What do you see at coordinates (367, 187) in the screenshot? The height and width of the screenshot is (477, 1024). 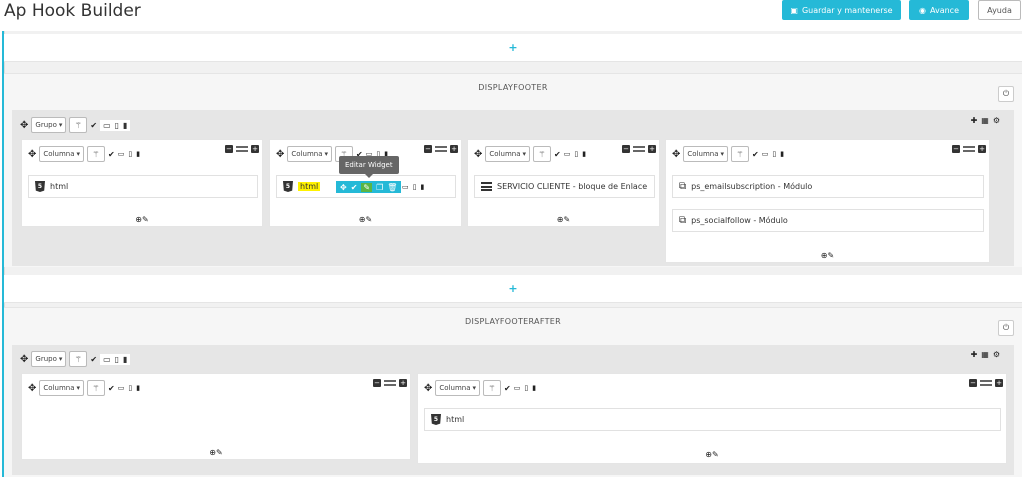 I see `edit-widget-icon: ✎` at bounding box center [367, 187].